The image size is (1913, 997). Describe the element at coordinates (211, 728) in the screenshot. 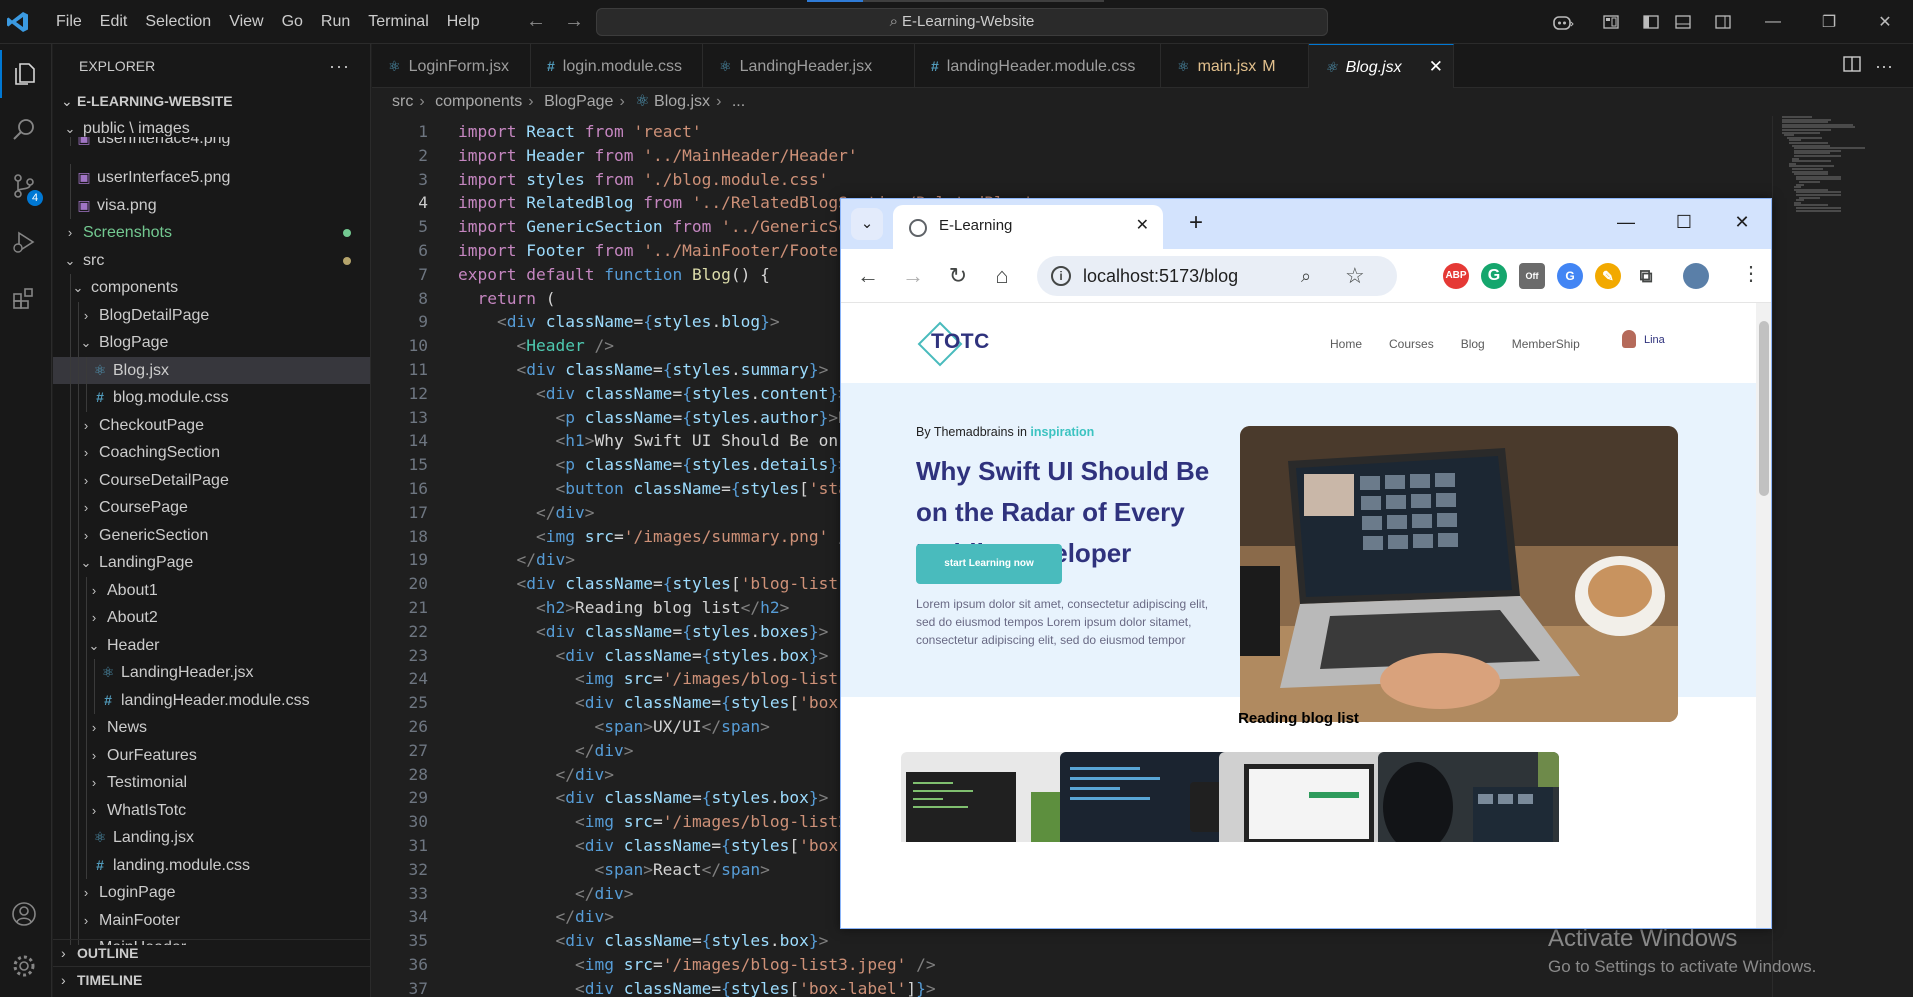

I see `tree-folder: › News` at that location.